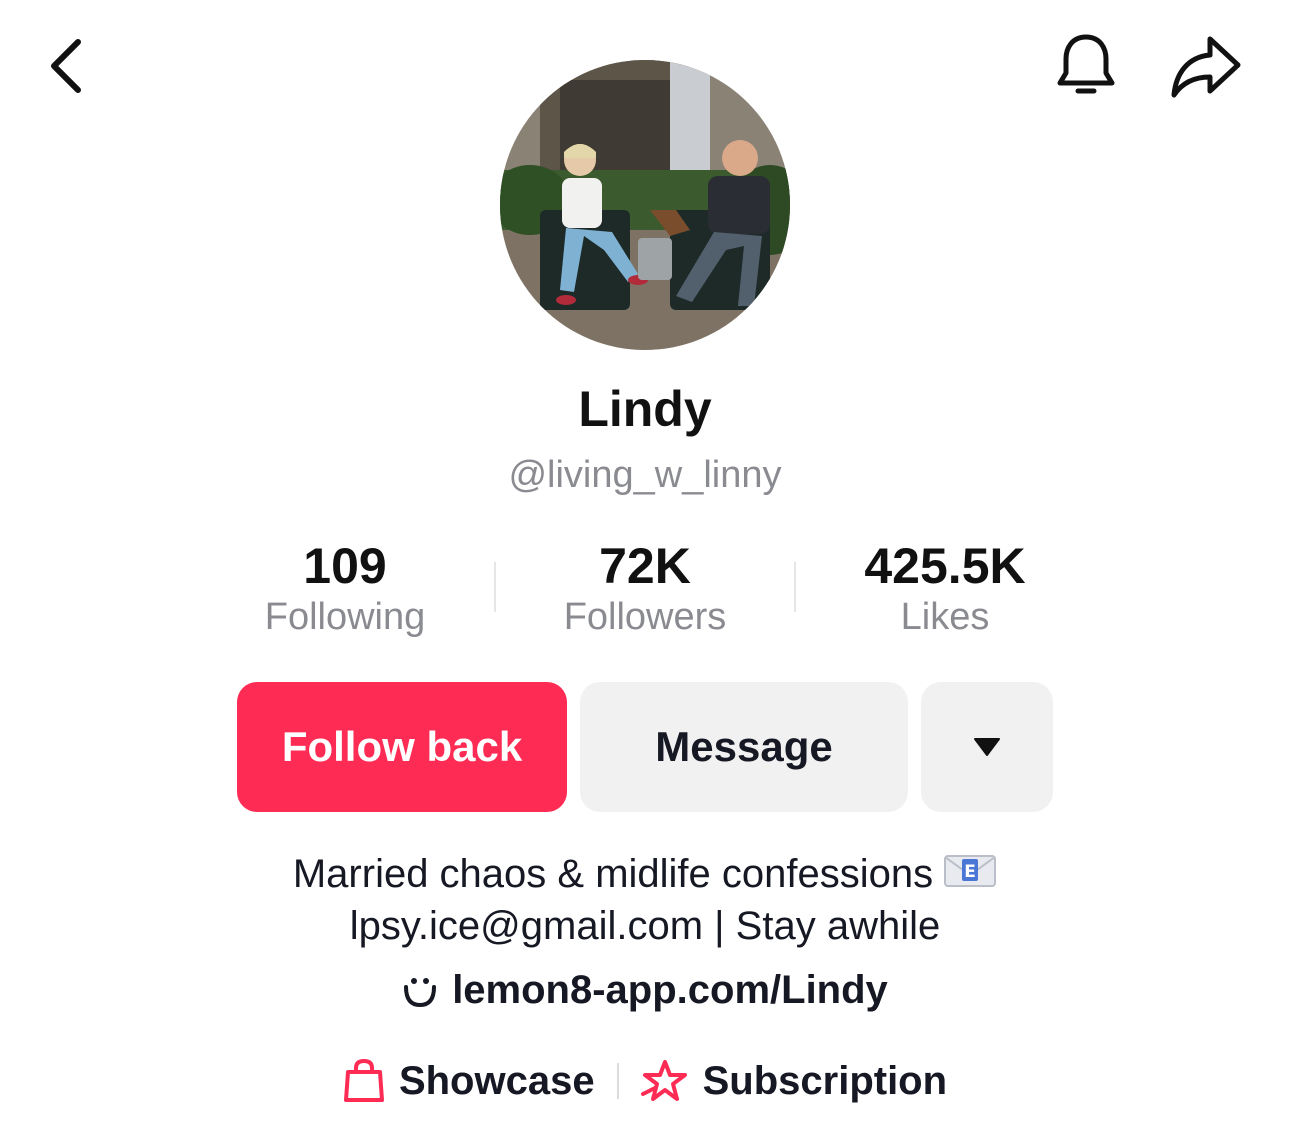 This screenshot has height=1141, width=1290. Describe the element at coordinates (613, 874) in the screenshot. I see `bio-text-1: Married chaos & midlife confessions` at that location.